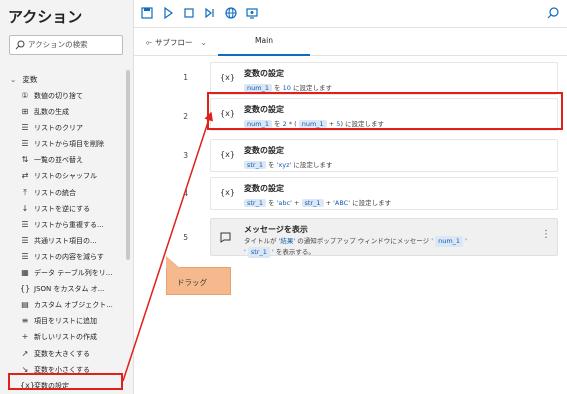 The image size is (567, 394). I want to click on subflow-dropdown: ⟜ サブフロー ⌄, so click(176, 42).